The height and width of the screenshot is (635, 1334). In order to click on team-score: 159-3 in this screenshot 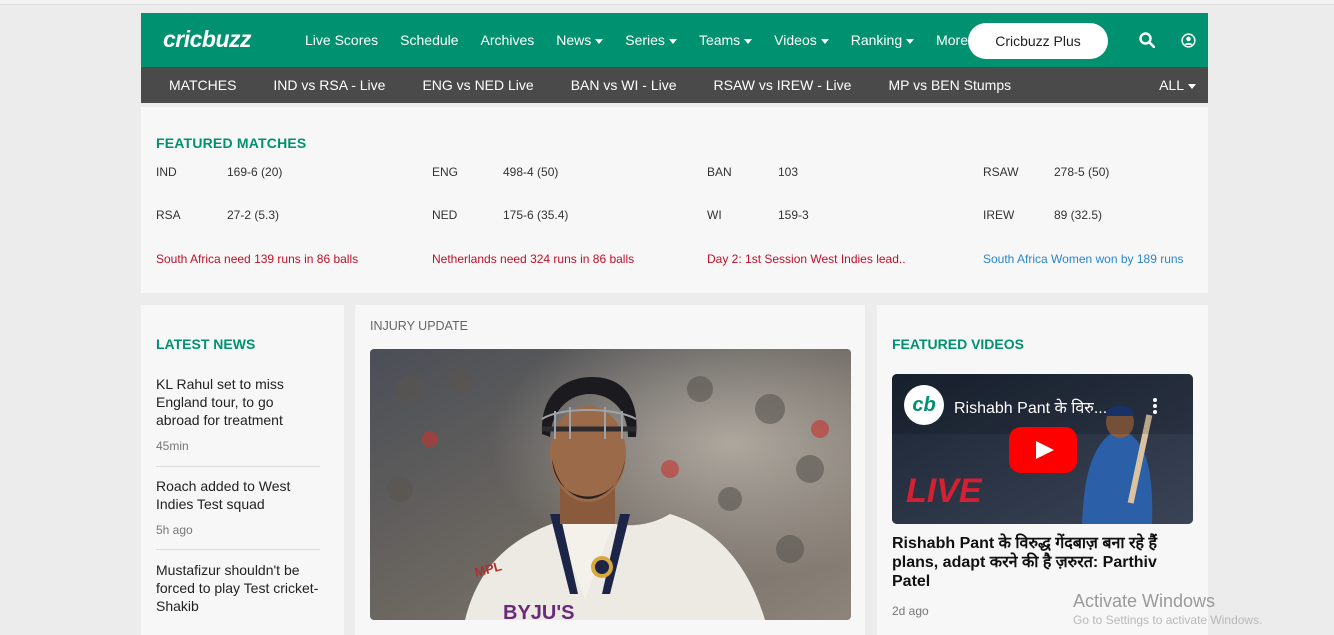, I will do `click(793, 215)`.